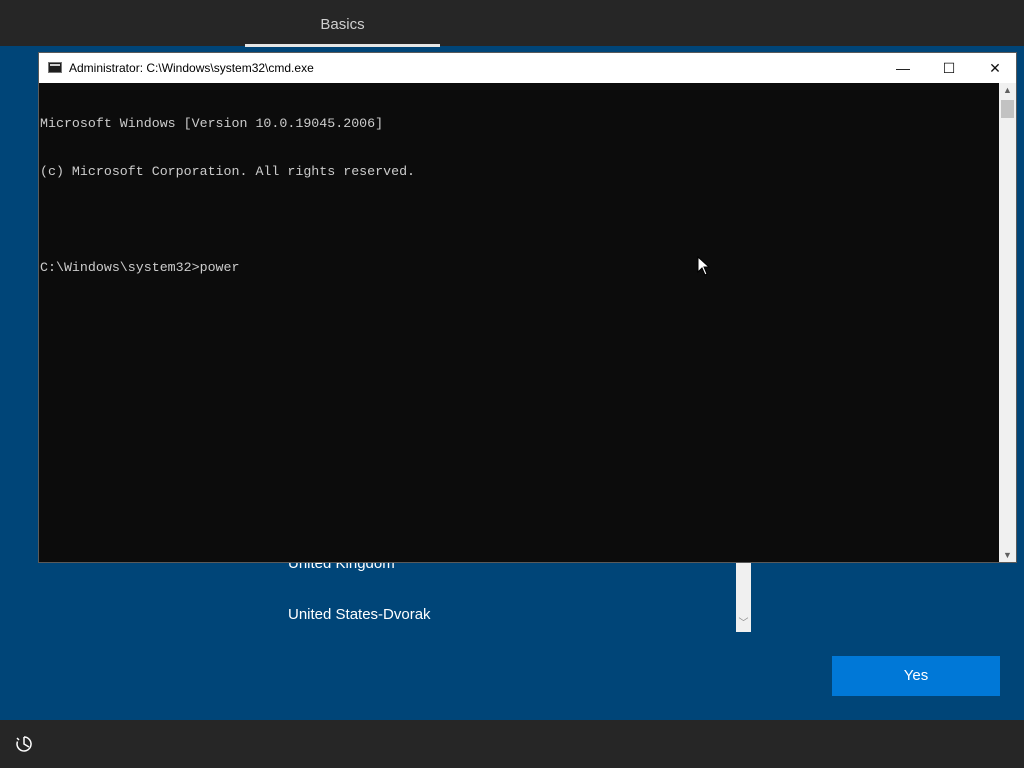 This screenshot has width=1024, height=768. Describe the element at coordinates (743, 624) in the screenshot. I see `scroll-down-arrow-icon: ﹀` at that location.